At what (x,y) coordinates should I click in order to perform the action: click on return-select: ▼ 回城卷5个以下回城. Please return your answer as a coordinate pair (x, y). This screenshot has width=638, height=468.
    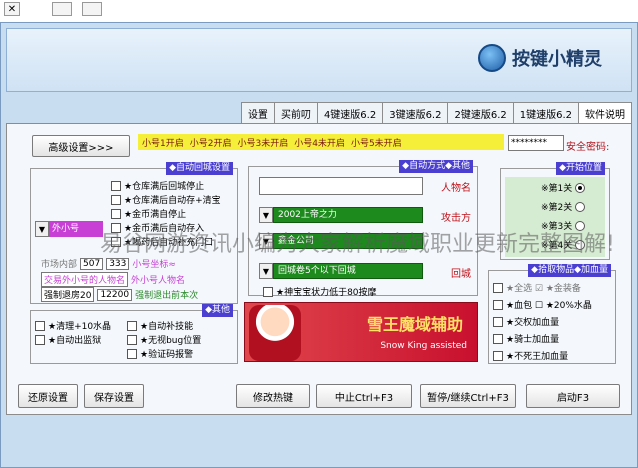
    Looking at the image, I should click on (341, 271).